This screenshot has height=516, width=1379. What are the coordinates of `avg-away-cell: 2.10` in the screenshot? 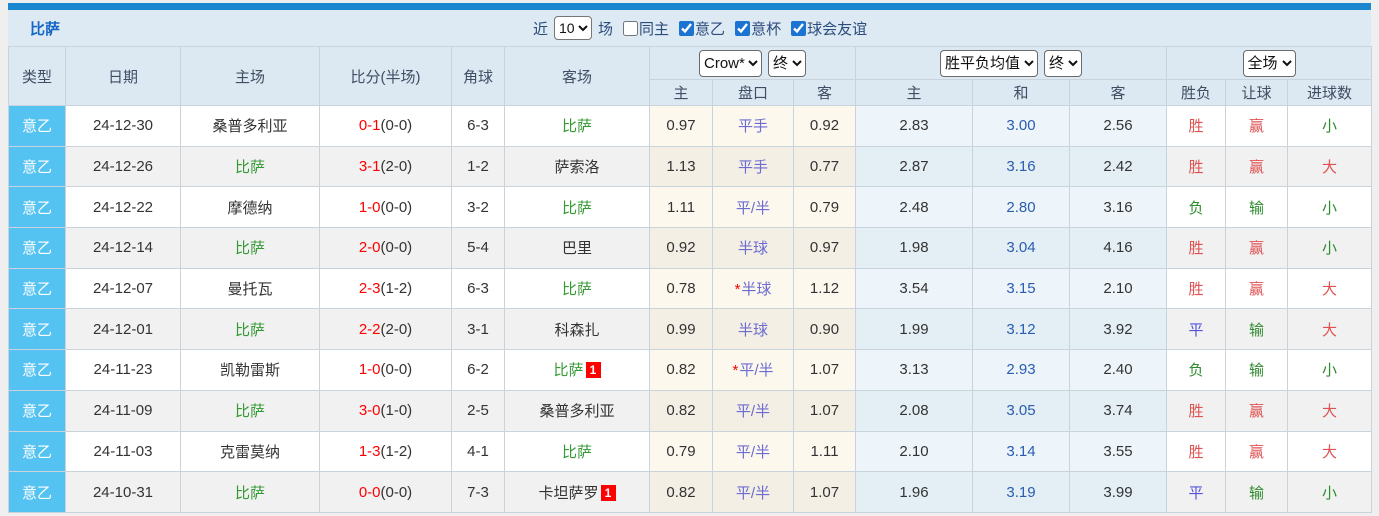 It's located at (1118, 288).